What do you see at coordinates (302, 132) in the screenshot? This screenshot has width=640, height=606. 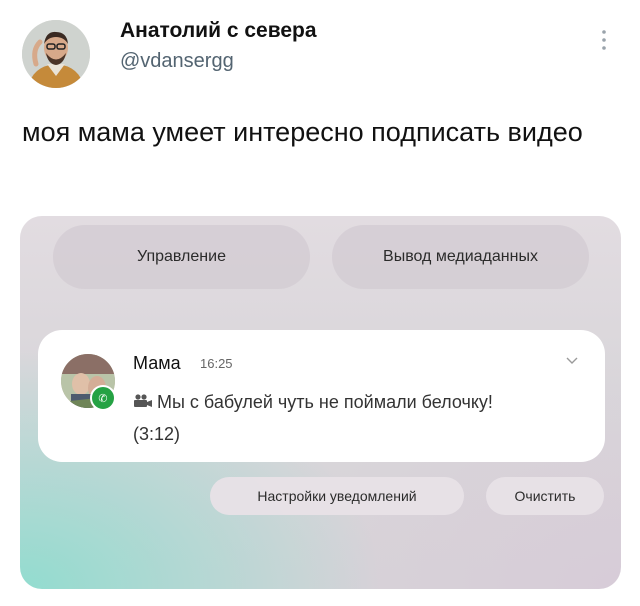 I see `tweet-text: моя мама умеет интересно подписать видео` at bounding box center [302, 132].